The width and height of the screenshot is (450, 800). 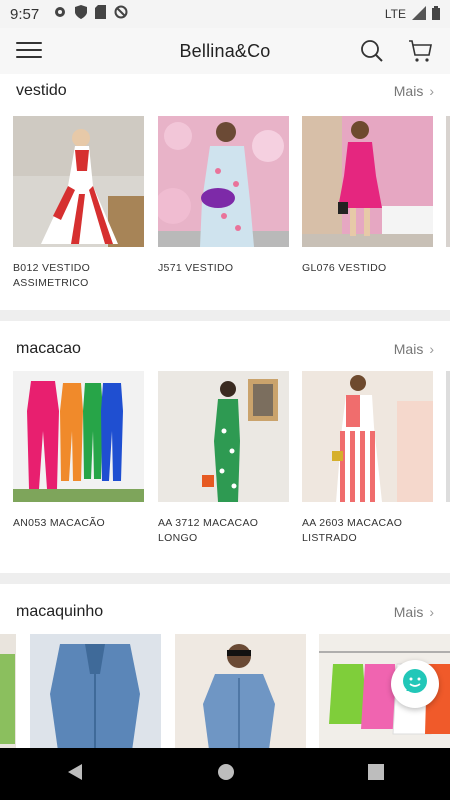 I want to click on blocked-icon, so click(x=121, y=14).